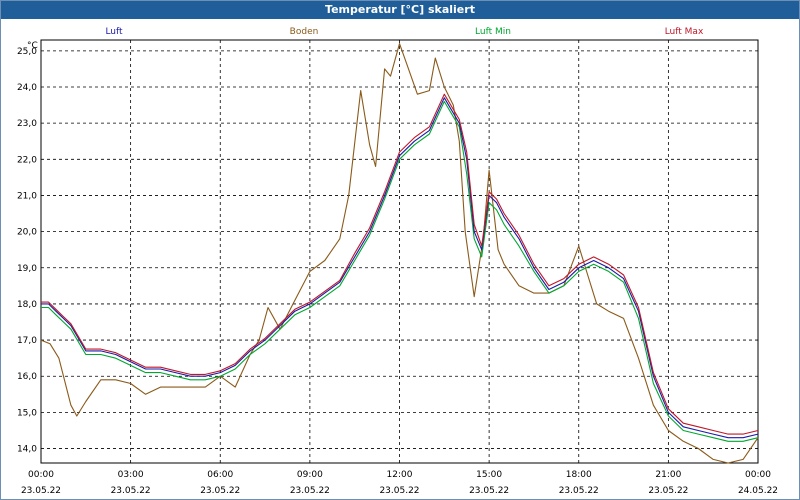 The width and height of the screenshot is (800, 500). What do you see at coordinates (400, 475) in the screenshot?
I see `x-tick-time: 12:00` at bounding box center [400, 475].